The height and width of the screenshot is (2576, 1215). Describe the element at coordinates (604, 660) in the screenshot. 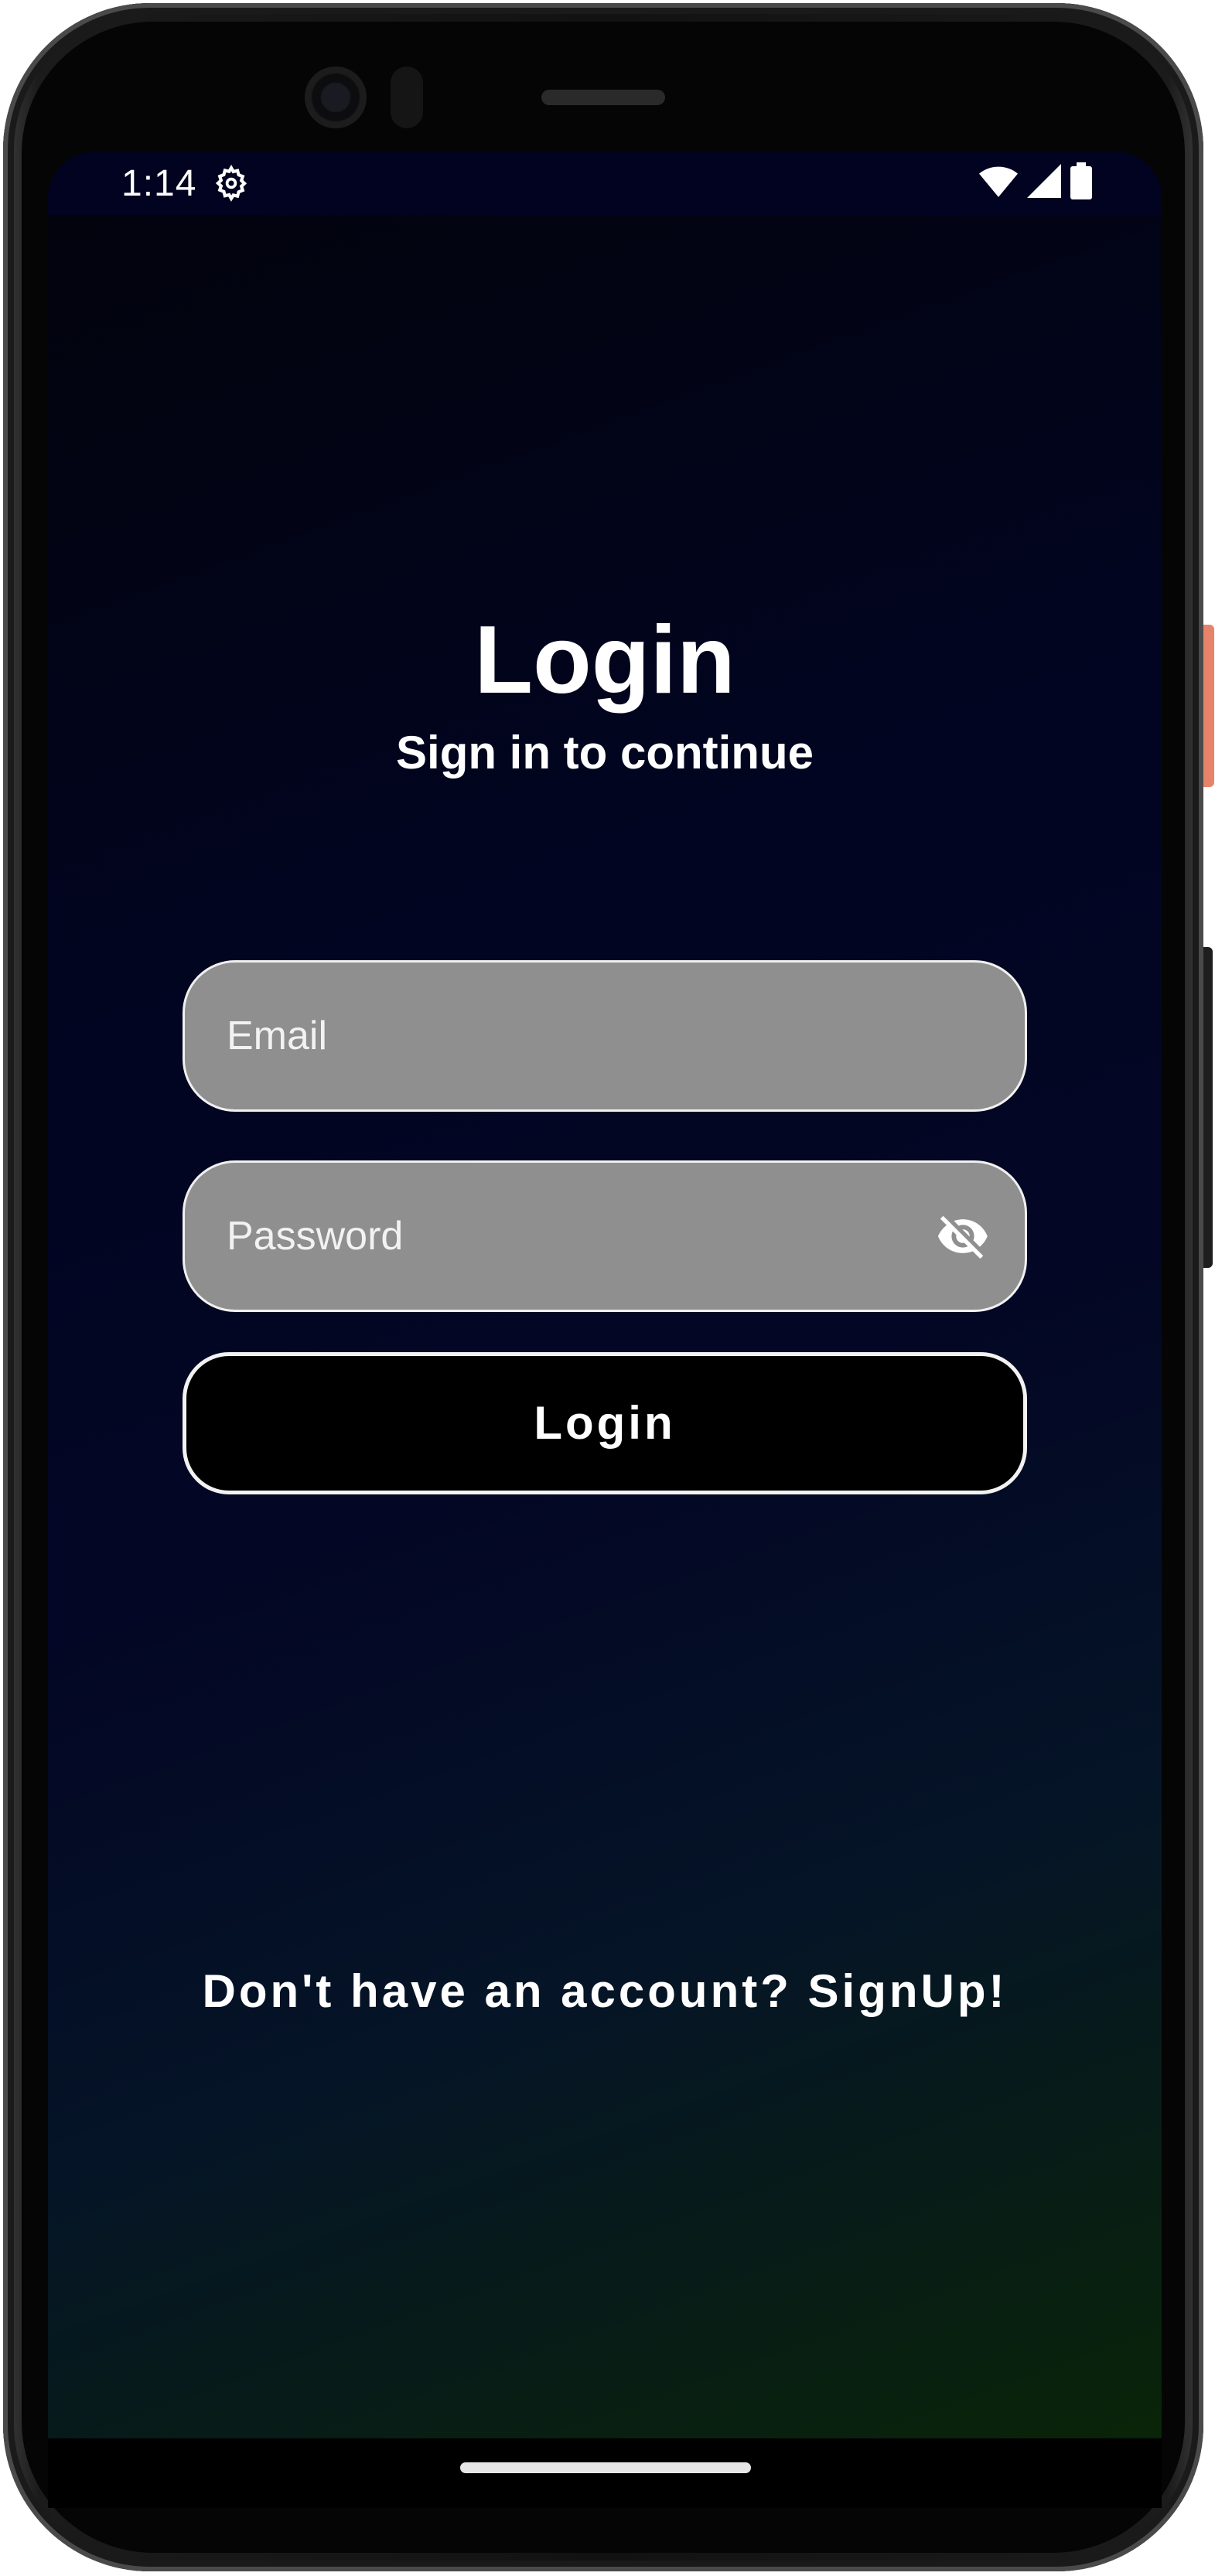

I see `page-title: Login` at that location.